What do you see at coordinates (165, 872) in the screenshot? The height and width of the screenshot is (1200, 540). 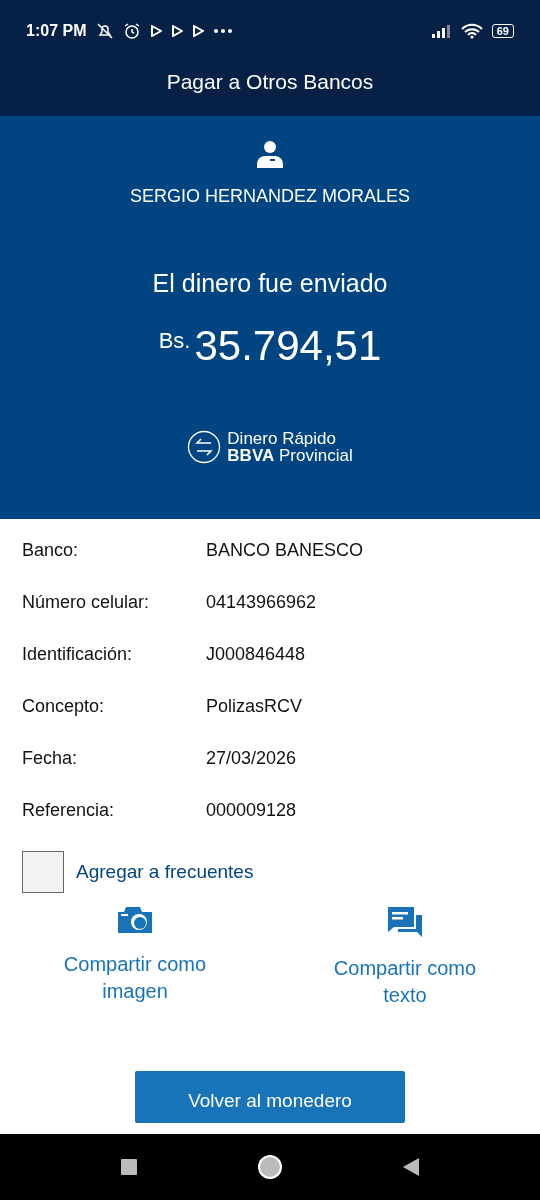 I see `checkbox-label: Agregar a frecuentes` at bounding box center [165, 872].